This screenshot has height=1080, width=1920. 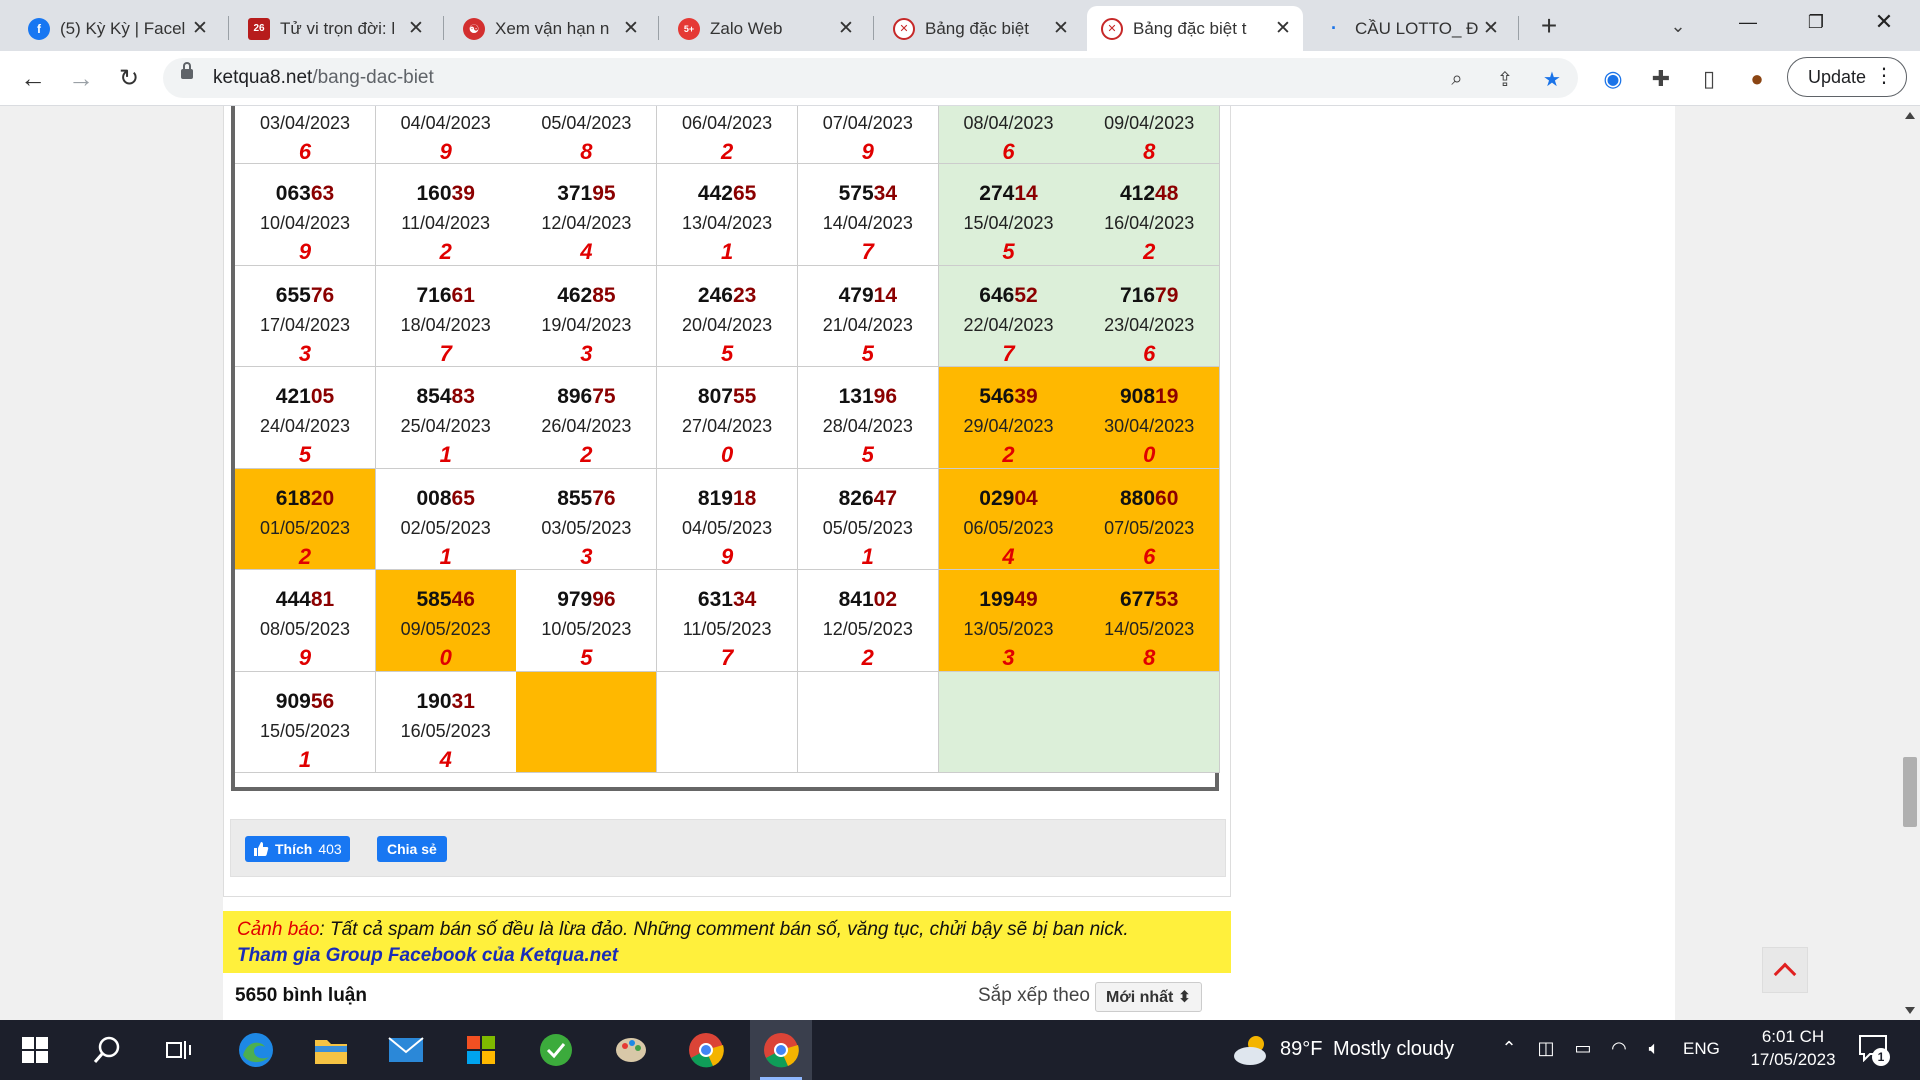 I want to click on weather-description: Mostly cloudy, so click(x=1393, y=1049).